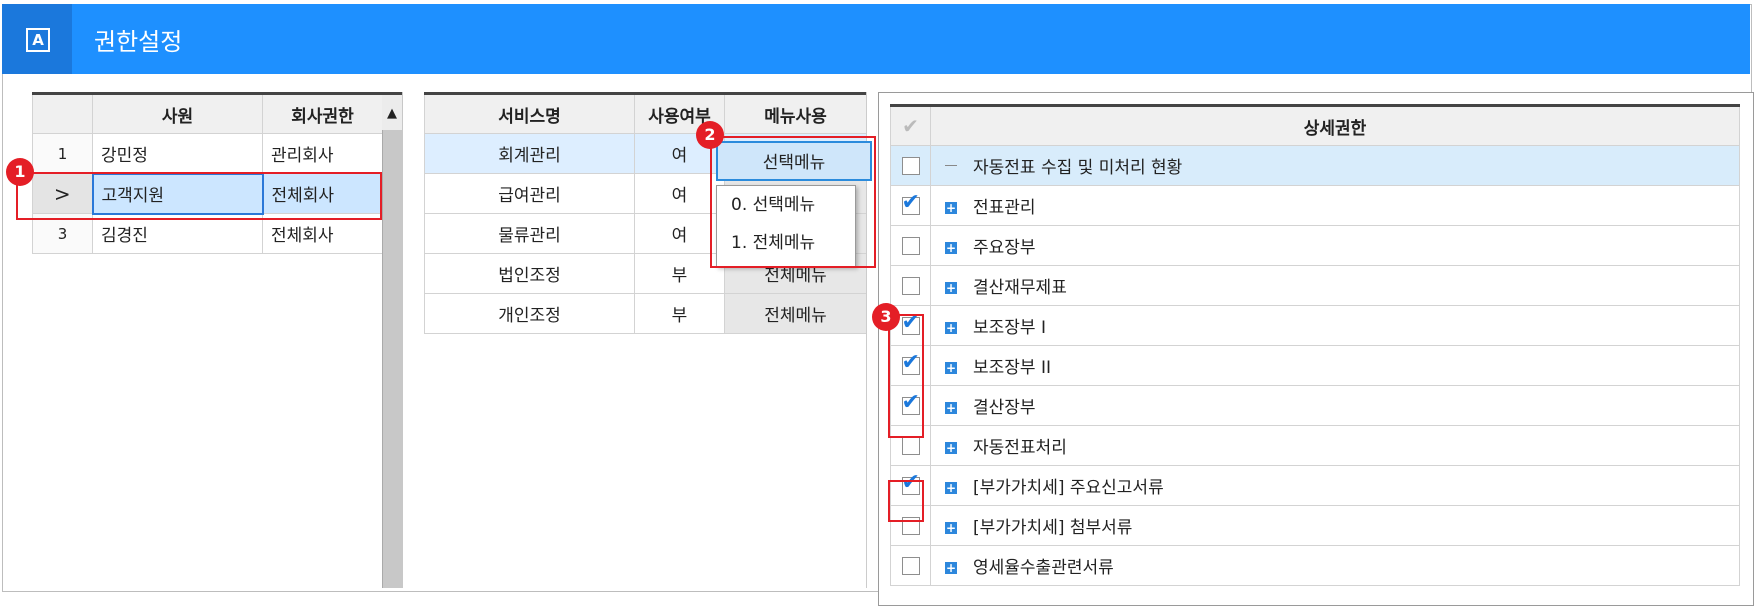 The height and width of the screenshot is (606, 1756). What do you see at coordinates (529, 153) in the screenshot?
I see `service-name: 회계관리` at bounding box center [529, 153].